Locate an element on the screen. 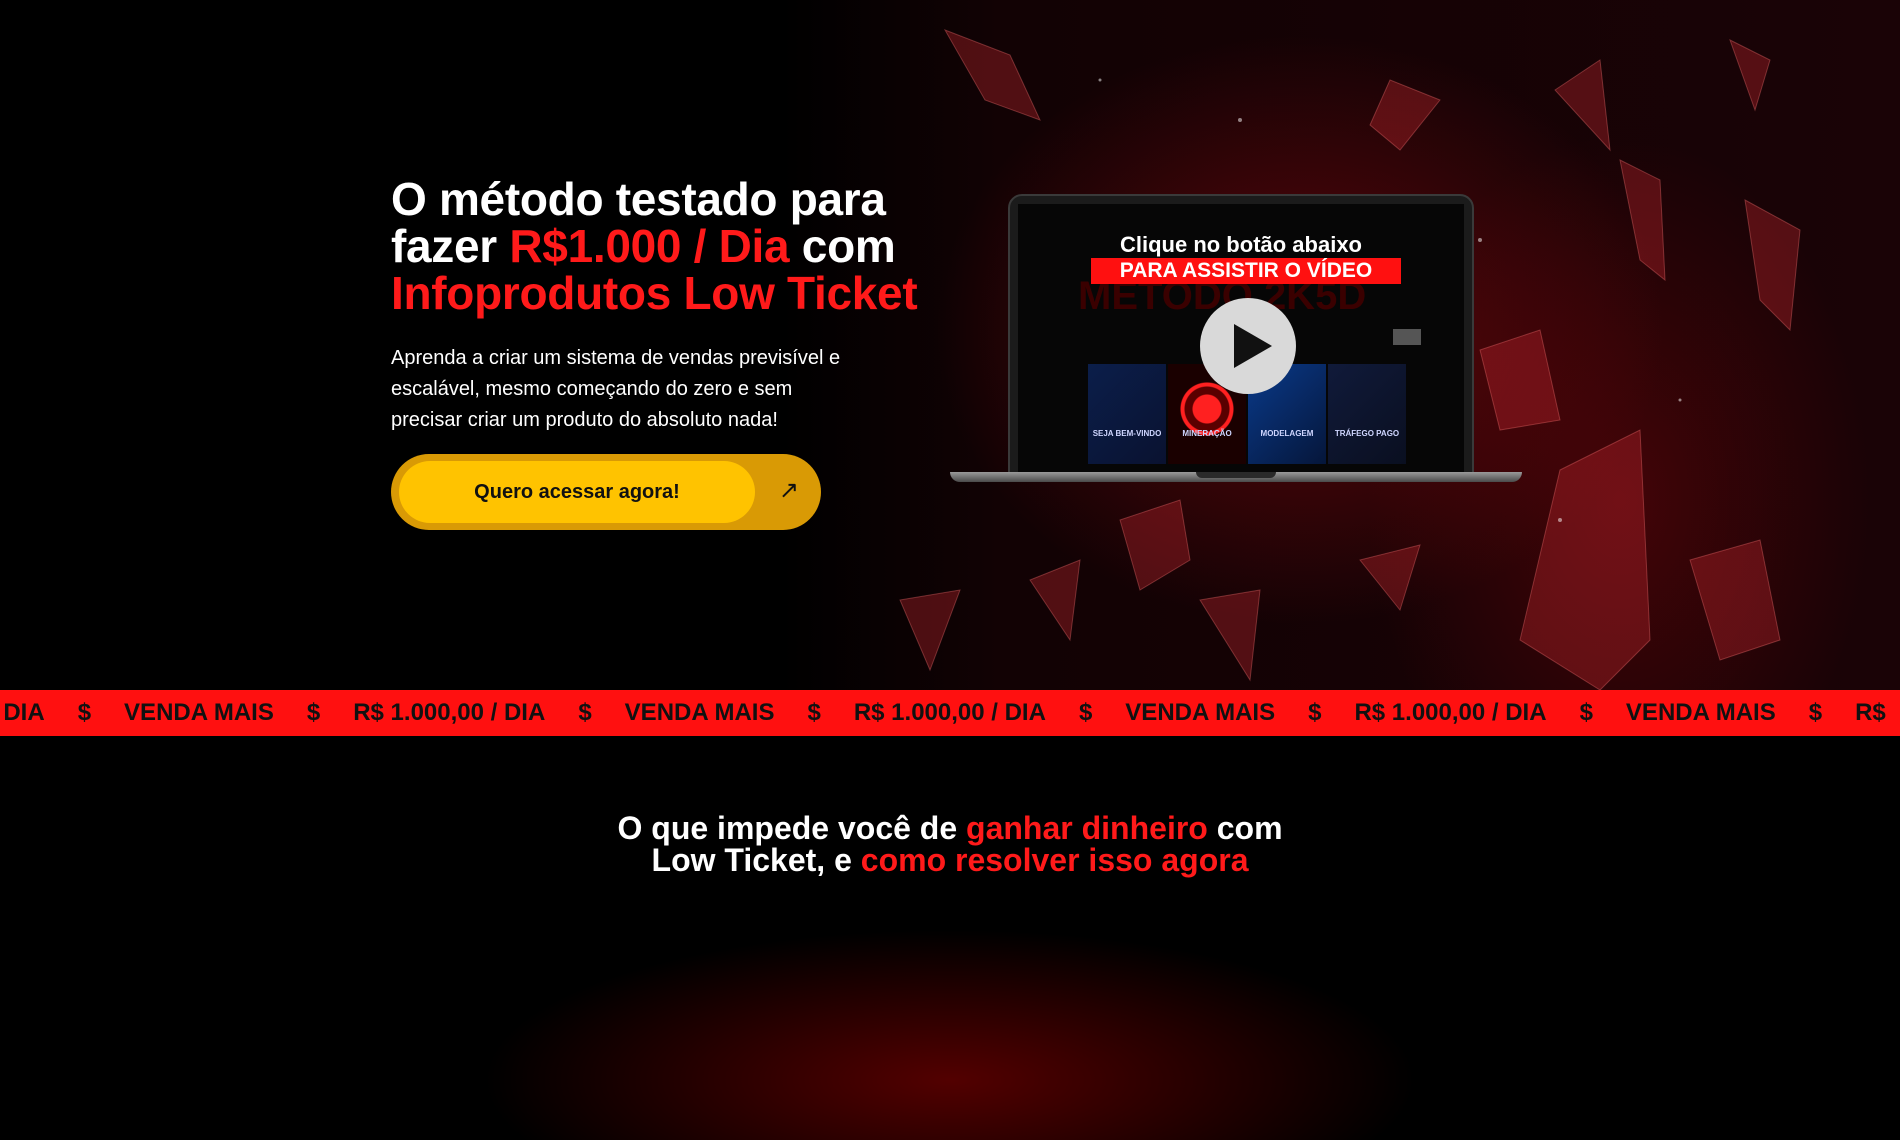  play-button is located at coordinates (1248, 346).